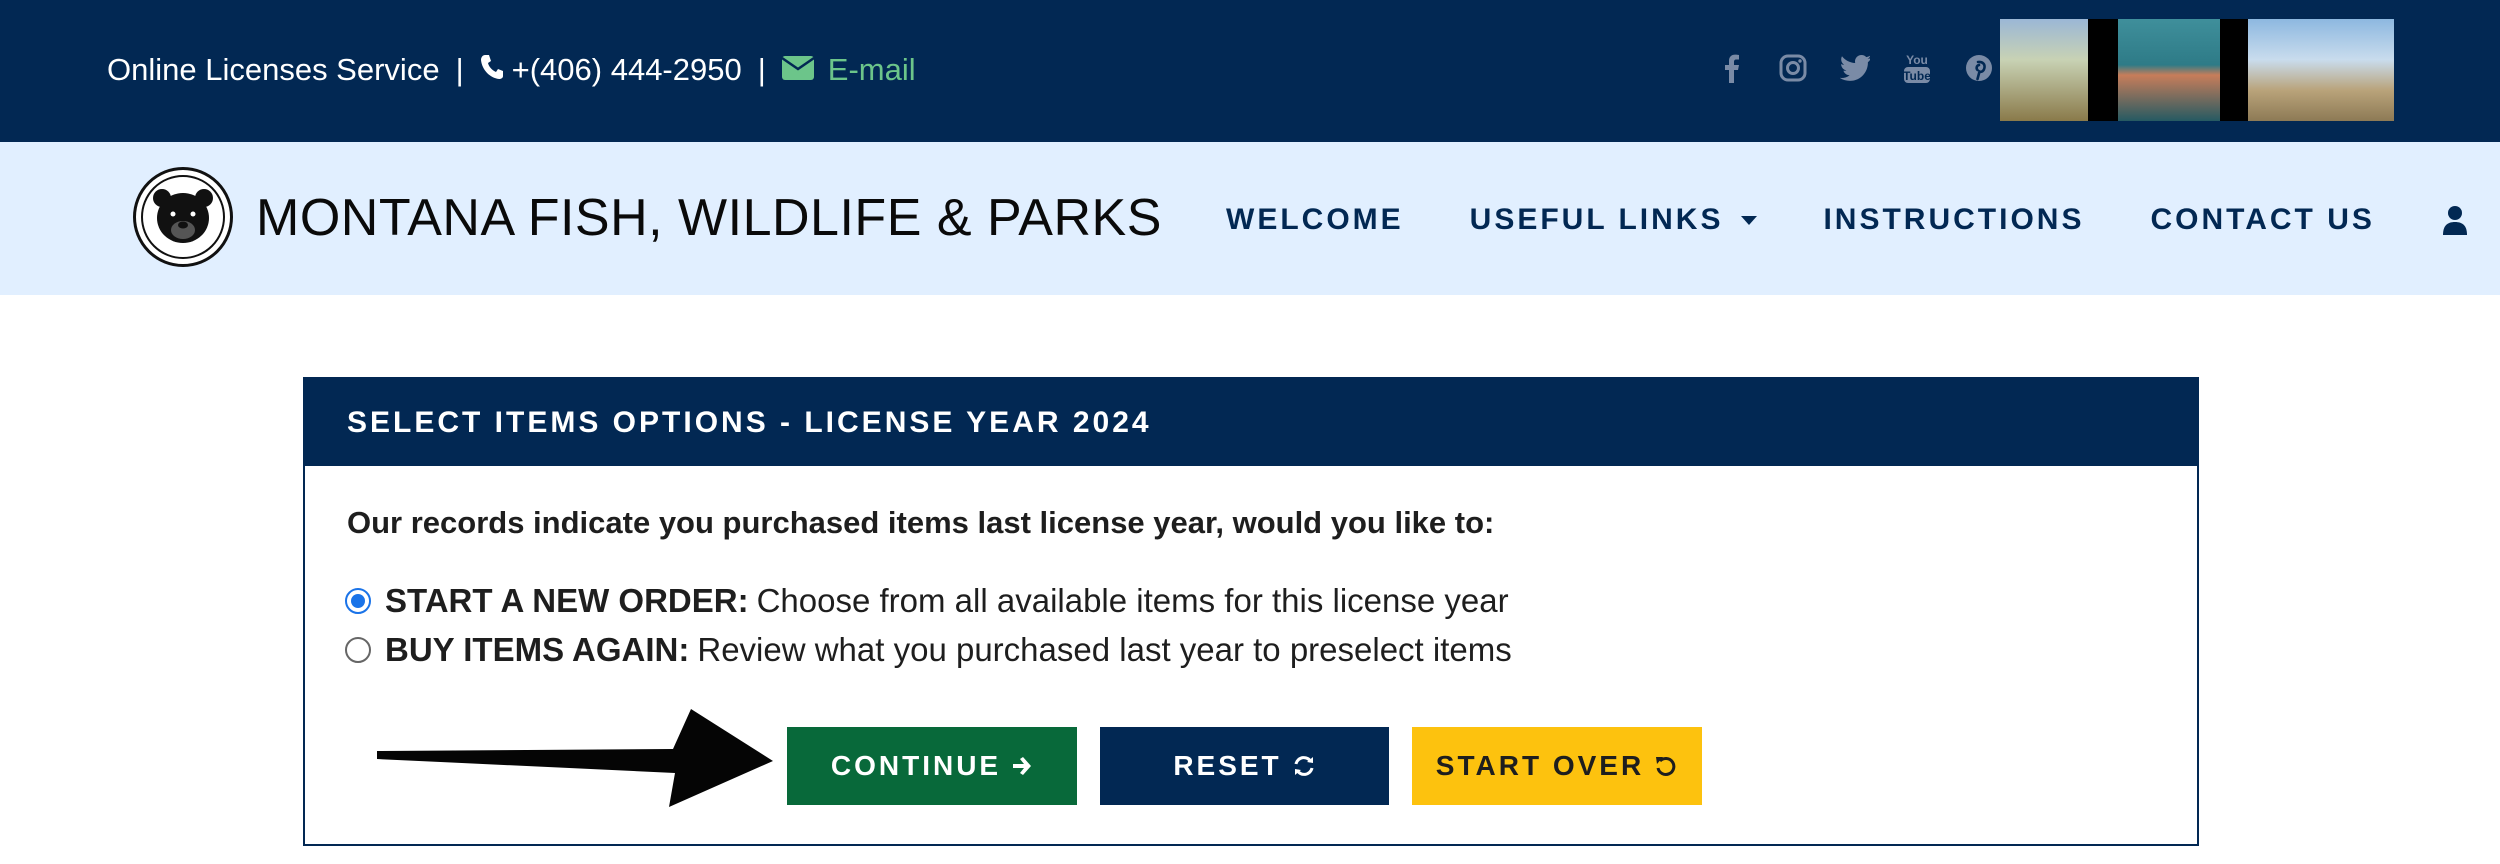 The height and width of the screenshot is (864, 2500). I want to click on chevron-down-icon, so click(1749, 220).